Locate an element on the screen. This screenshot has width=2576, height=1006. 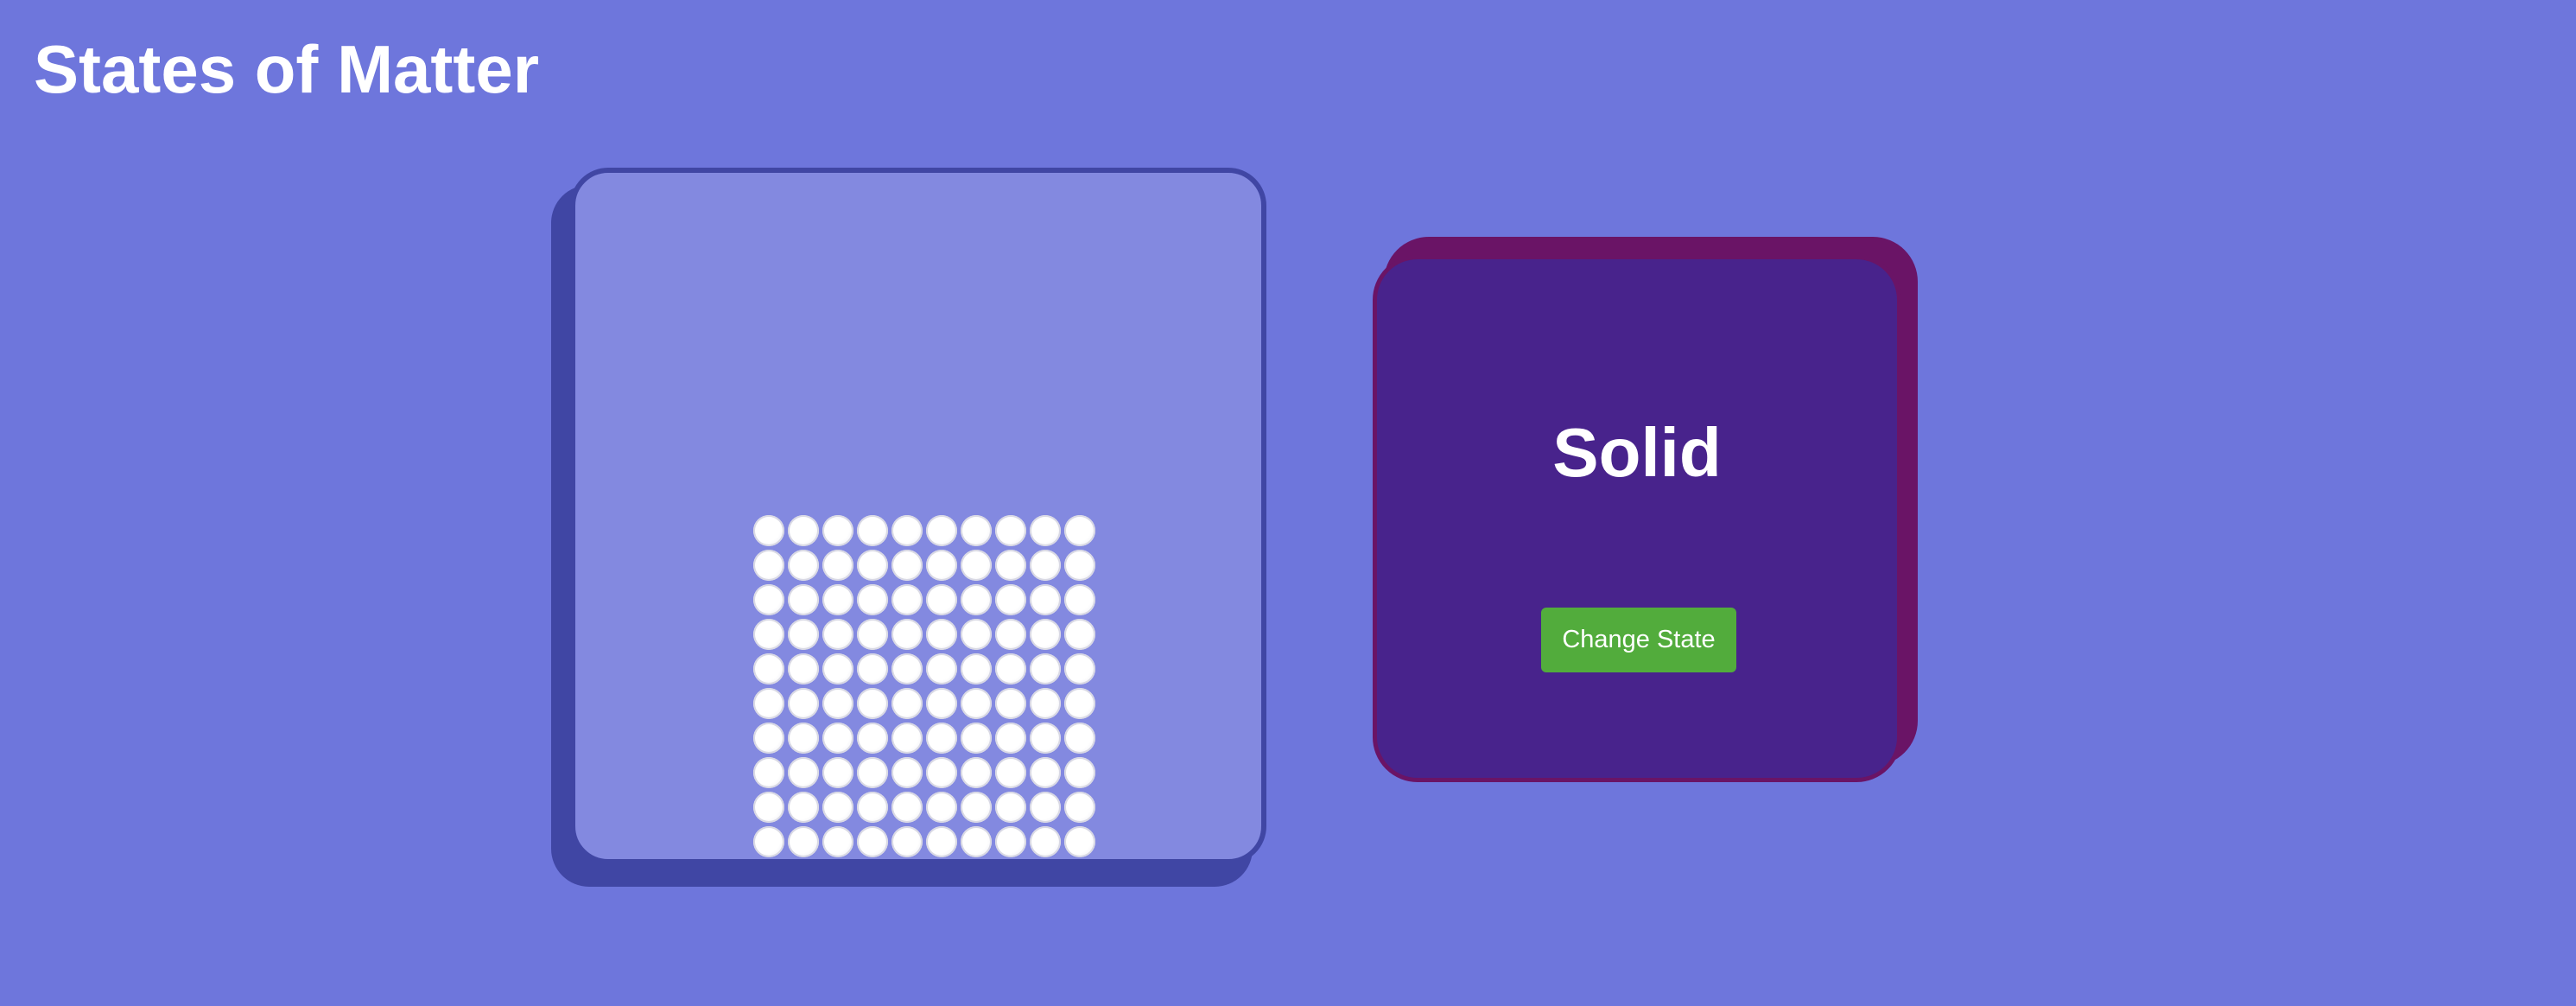
particle-grid is located at coordinates (924, 686).